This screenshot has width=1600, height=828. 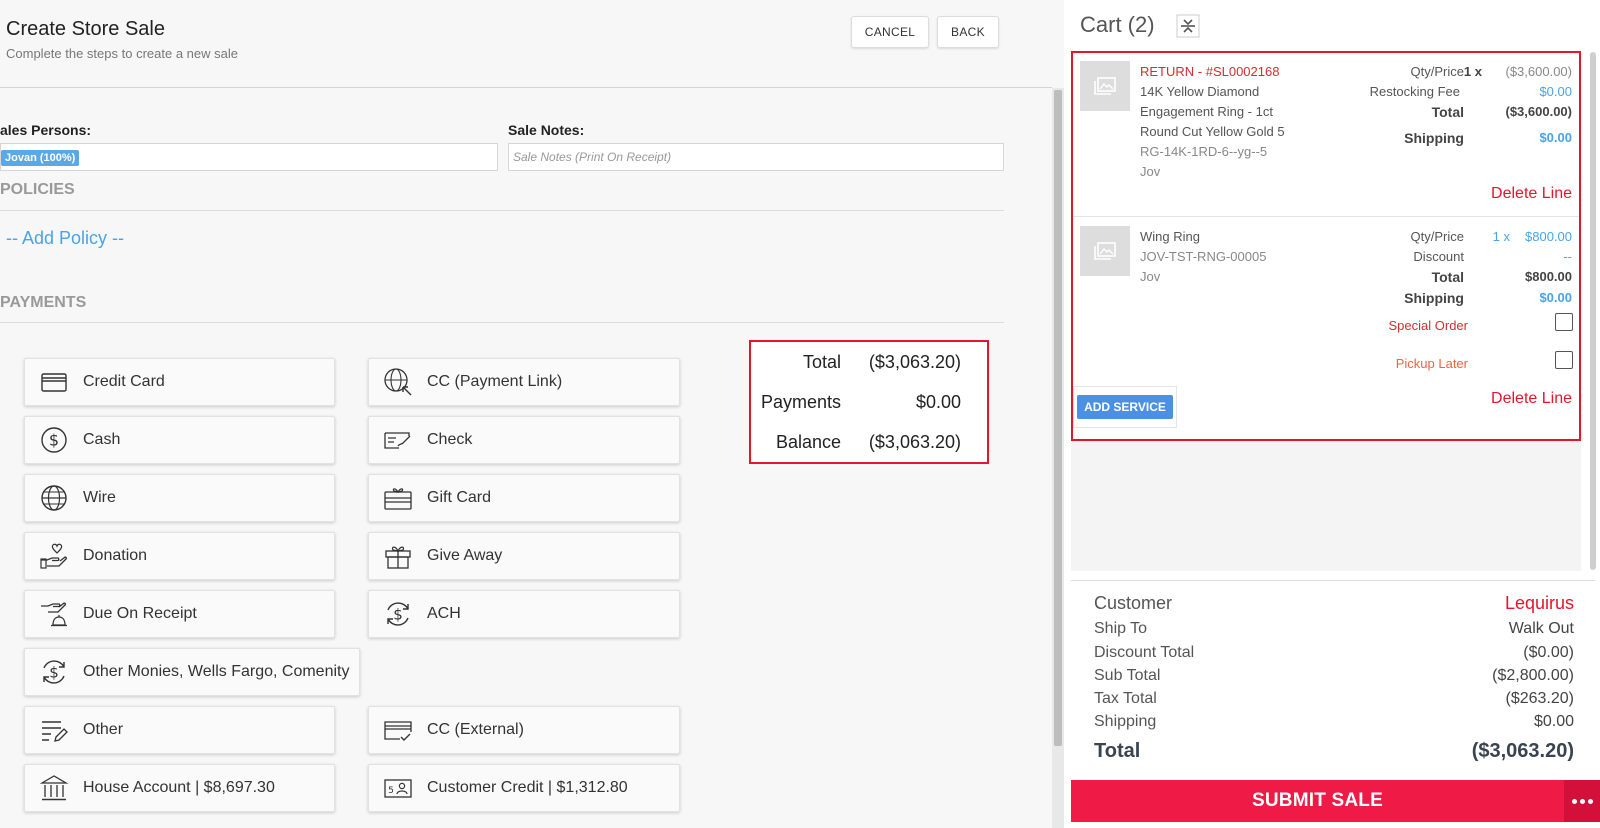 I want to click on customer-label: Customer, so click(x=1133, y=603).